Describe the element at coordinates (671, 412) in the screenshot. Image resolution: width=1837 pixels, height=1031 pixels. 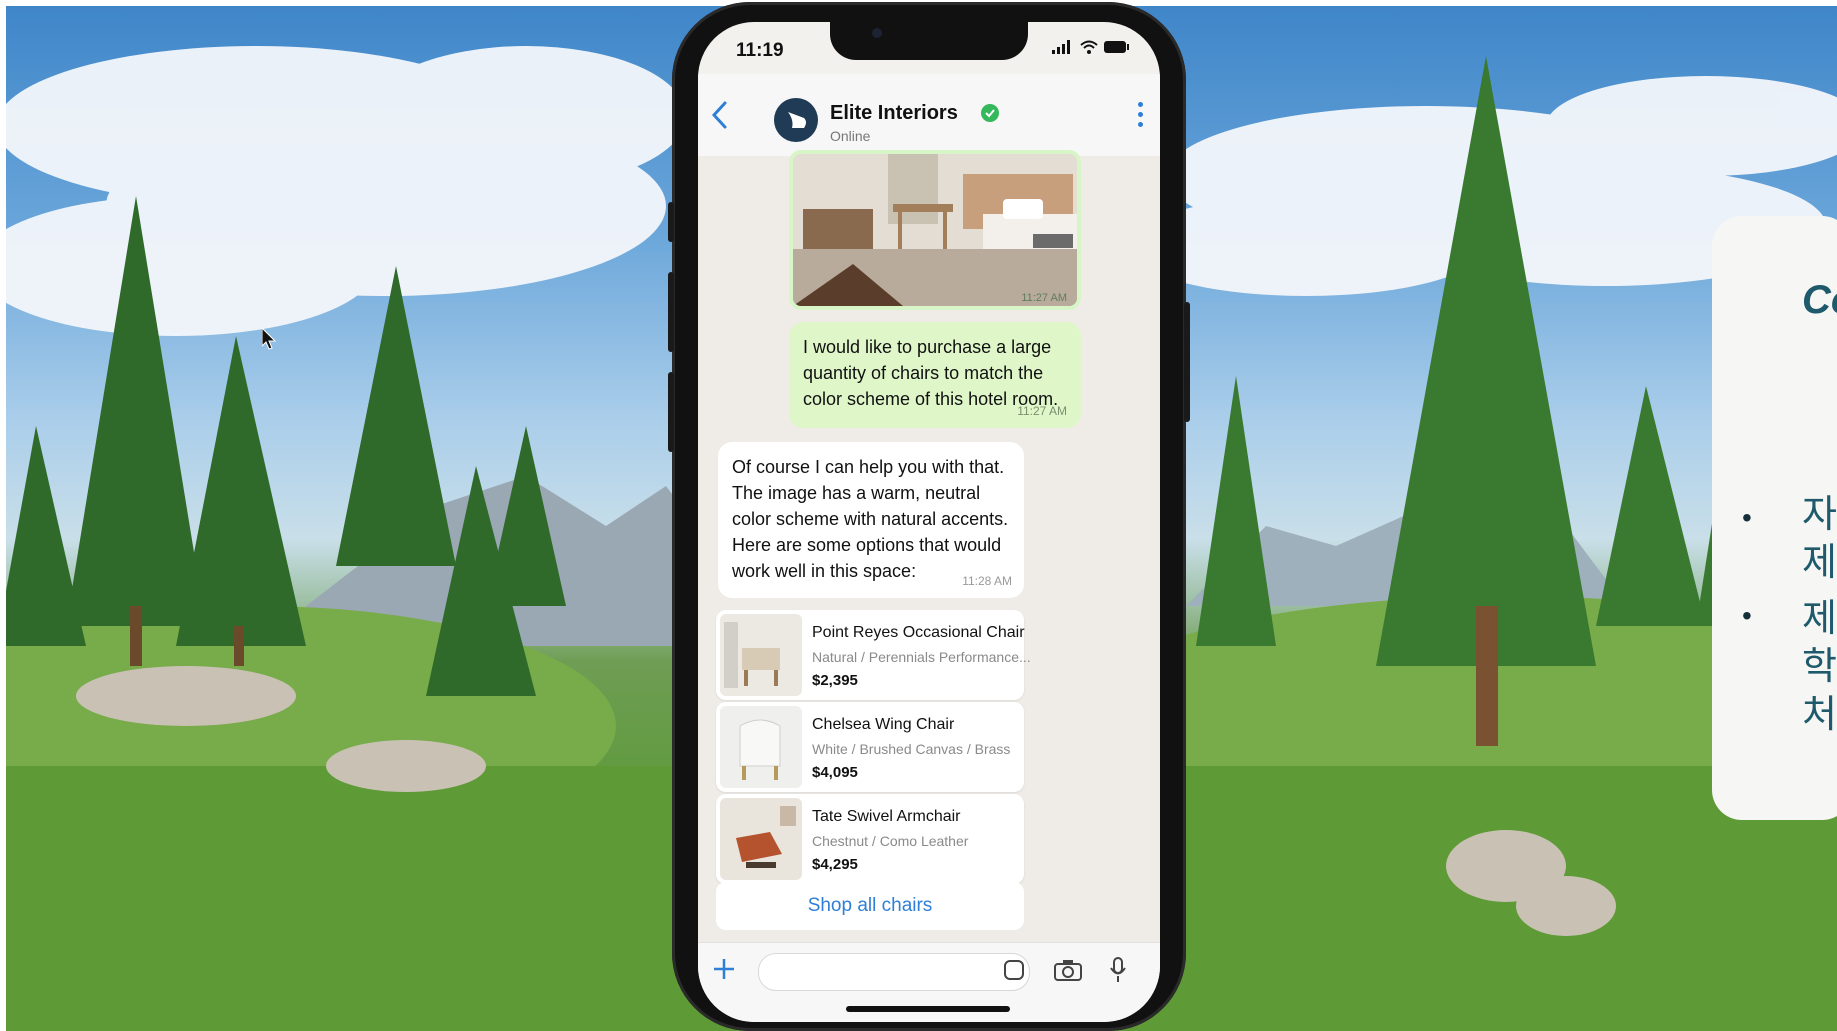
I see `phone-volume-down` at that location.